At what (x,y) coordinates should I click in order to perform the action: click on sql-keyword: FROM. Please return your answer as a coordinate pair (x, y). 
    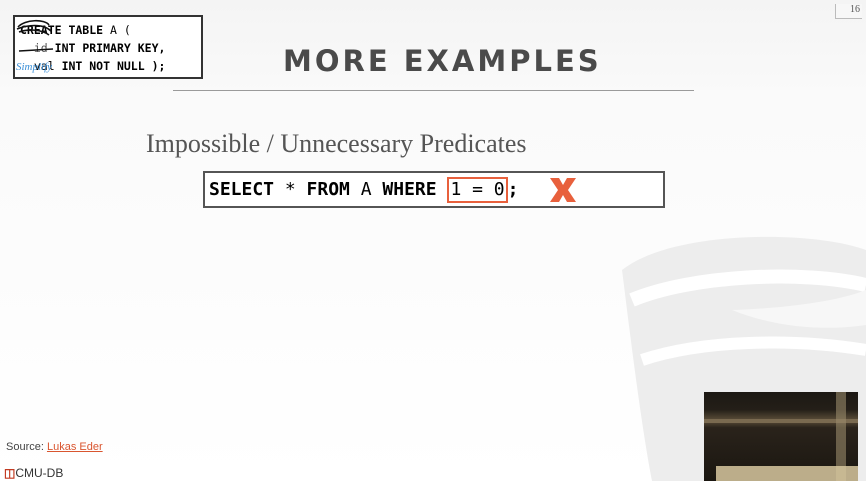
    Looking at the image, I should click on (328, 189).